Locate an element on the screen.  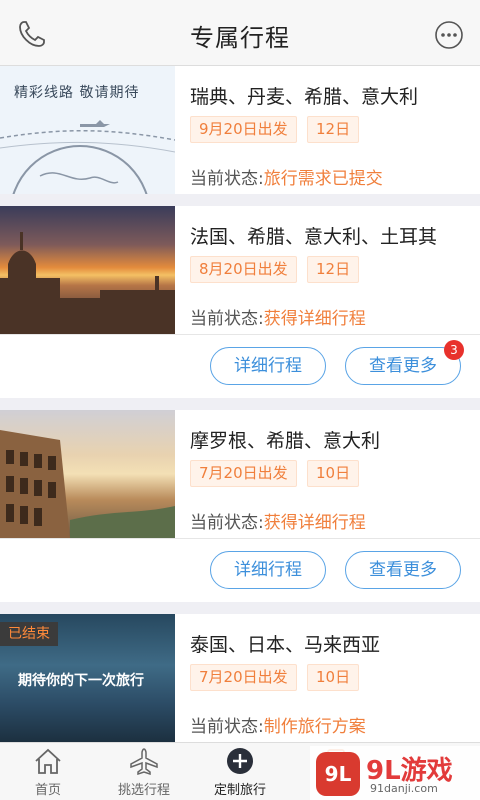
airplane-icon is located at coordinates (144, 761).